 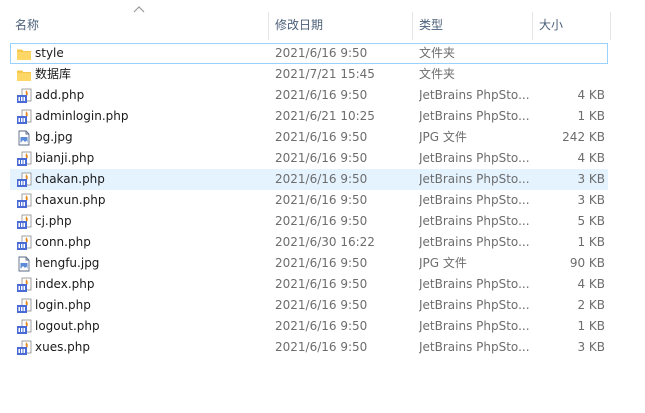 What do you see at coordinates (53, 221) in the screenshot?
I see `file-name: cj.php` at bounding box center [53, 221].